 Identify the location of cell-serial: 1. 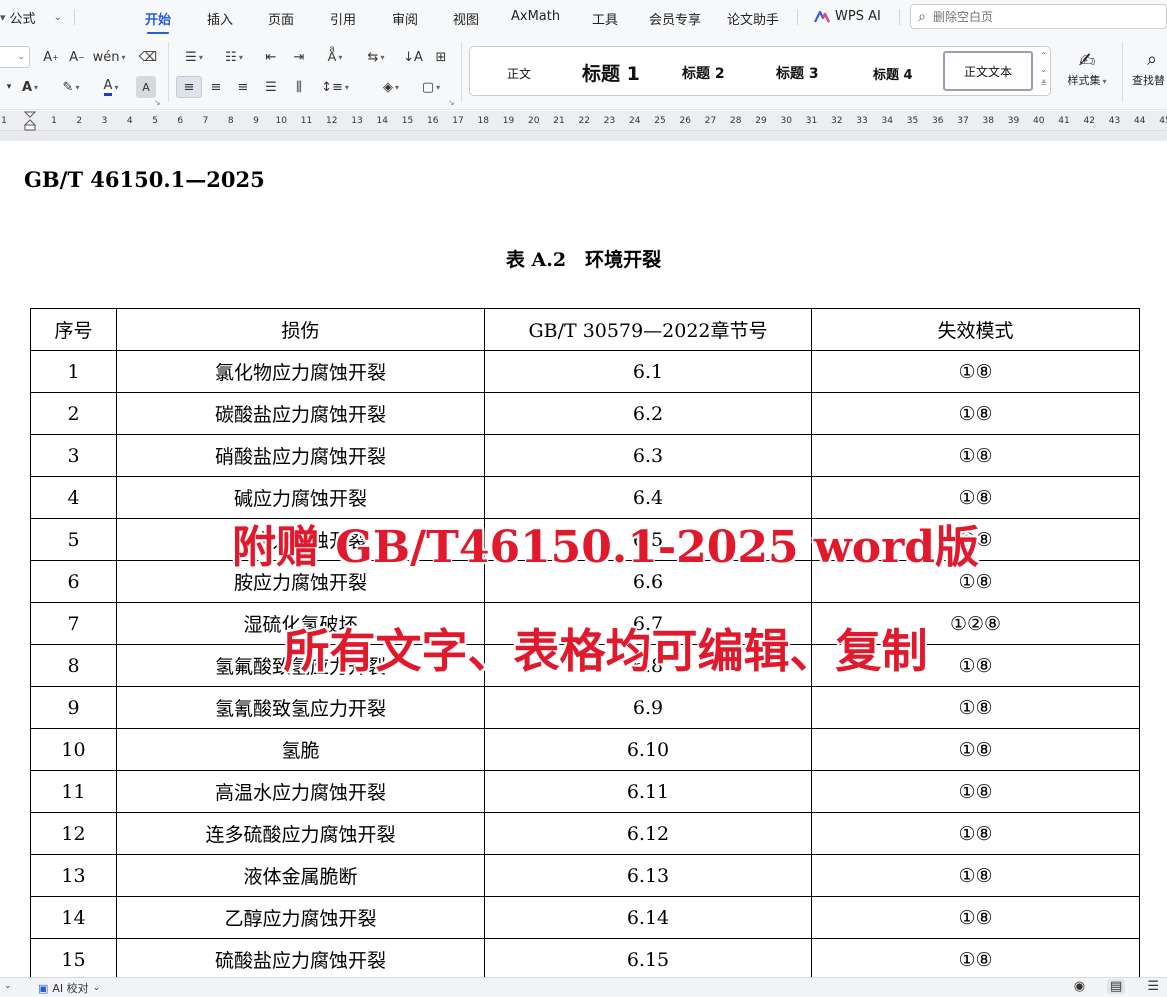
(73, 371).